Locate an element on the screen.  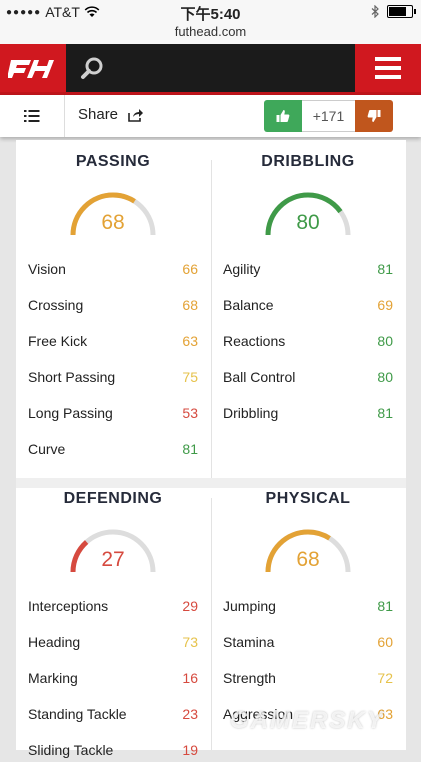
stat-row: Long Passing 53 is located at coordinates (113, 415).